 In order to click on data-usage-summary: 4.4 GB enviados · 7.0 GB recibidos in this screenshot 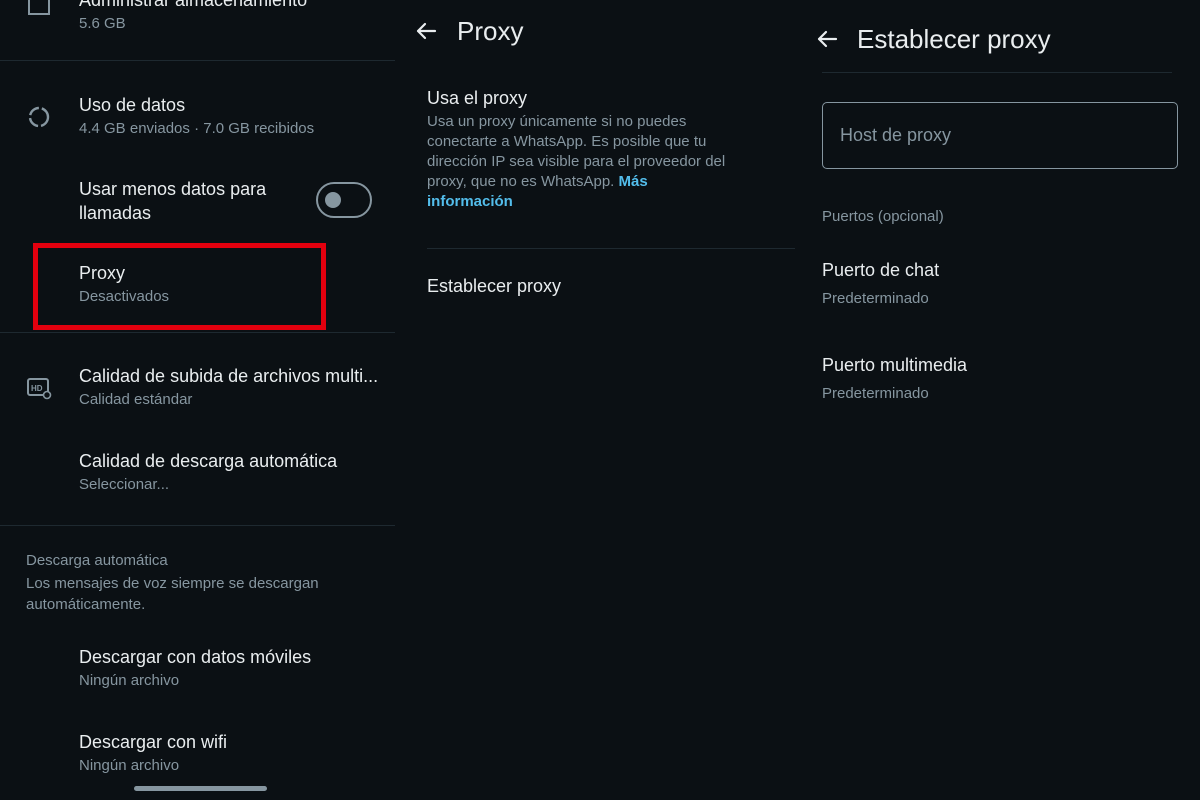, I will do `click(197, 128)`.